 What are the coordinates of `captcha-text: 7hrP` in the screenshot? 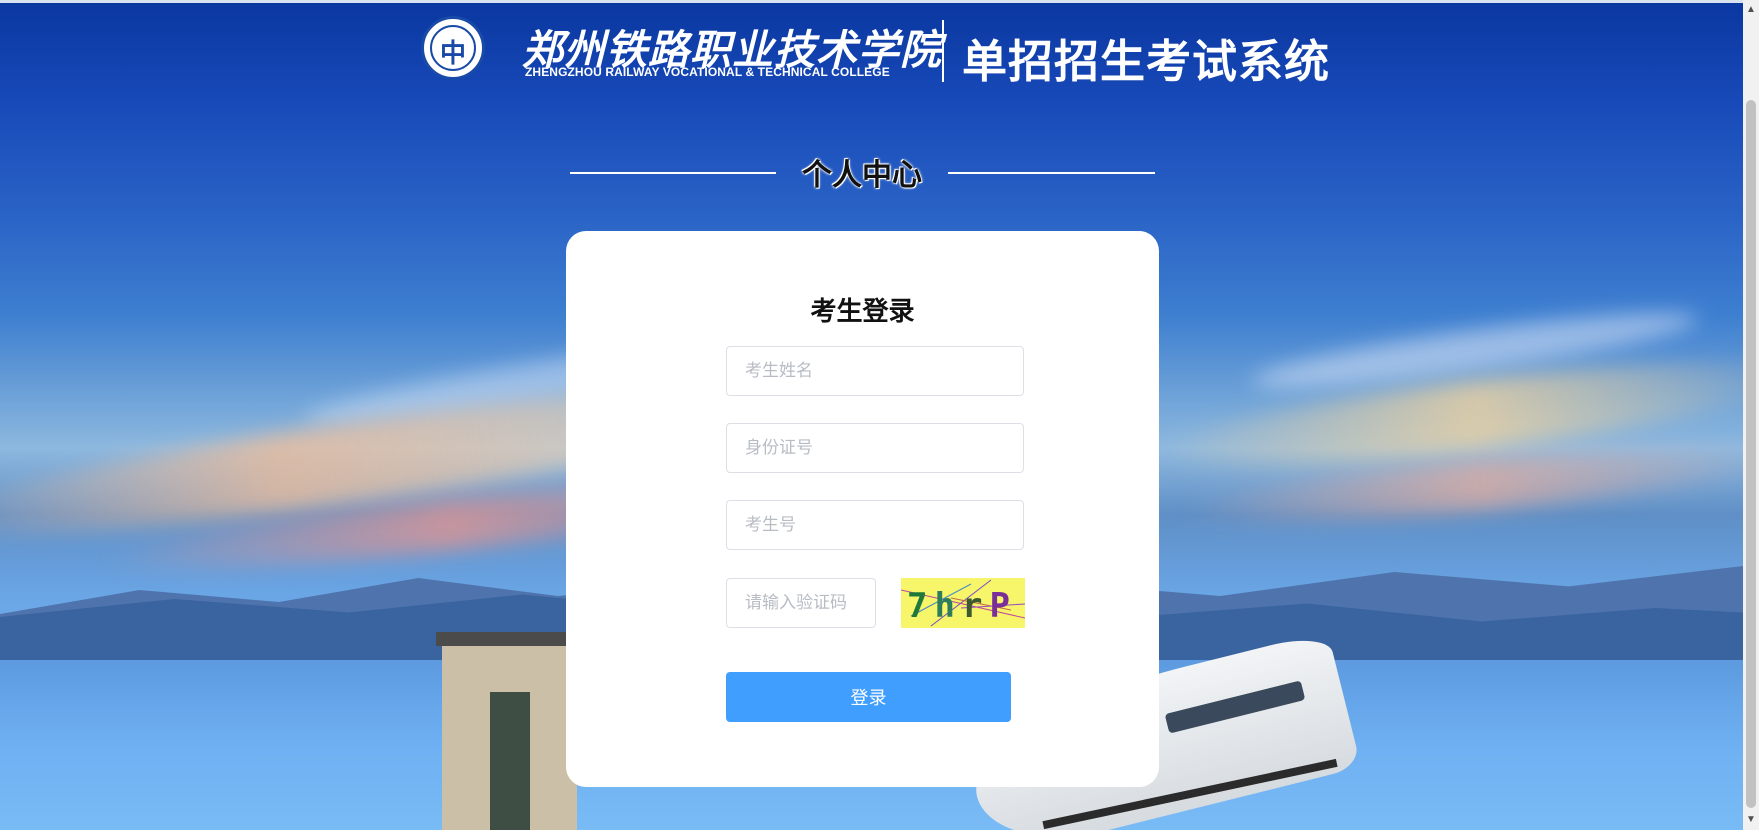 It's located at (962, 606).